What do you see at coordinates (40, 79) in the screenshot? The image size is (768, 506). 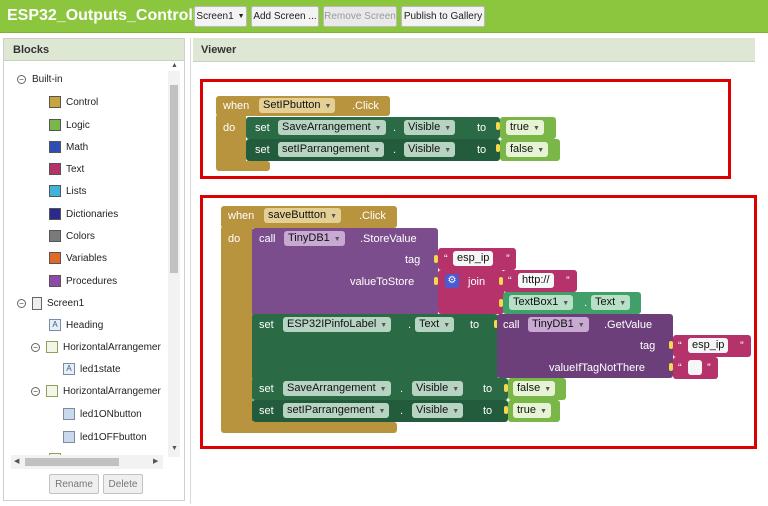 I see `tree-builtin: − Built-in` at bounding box center [40, 79].